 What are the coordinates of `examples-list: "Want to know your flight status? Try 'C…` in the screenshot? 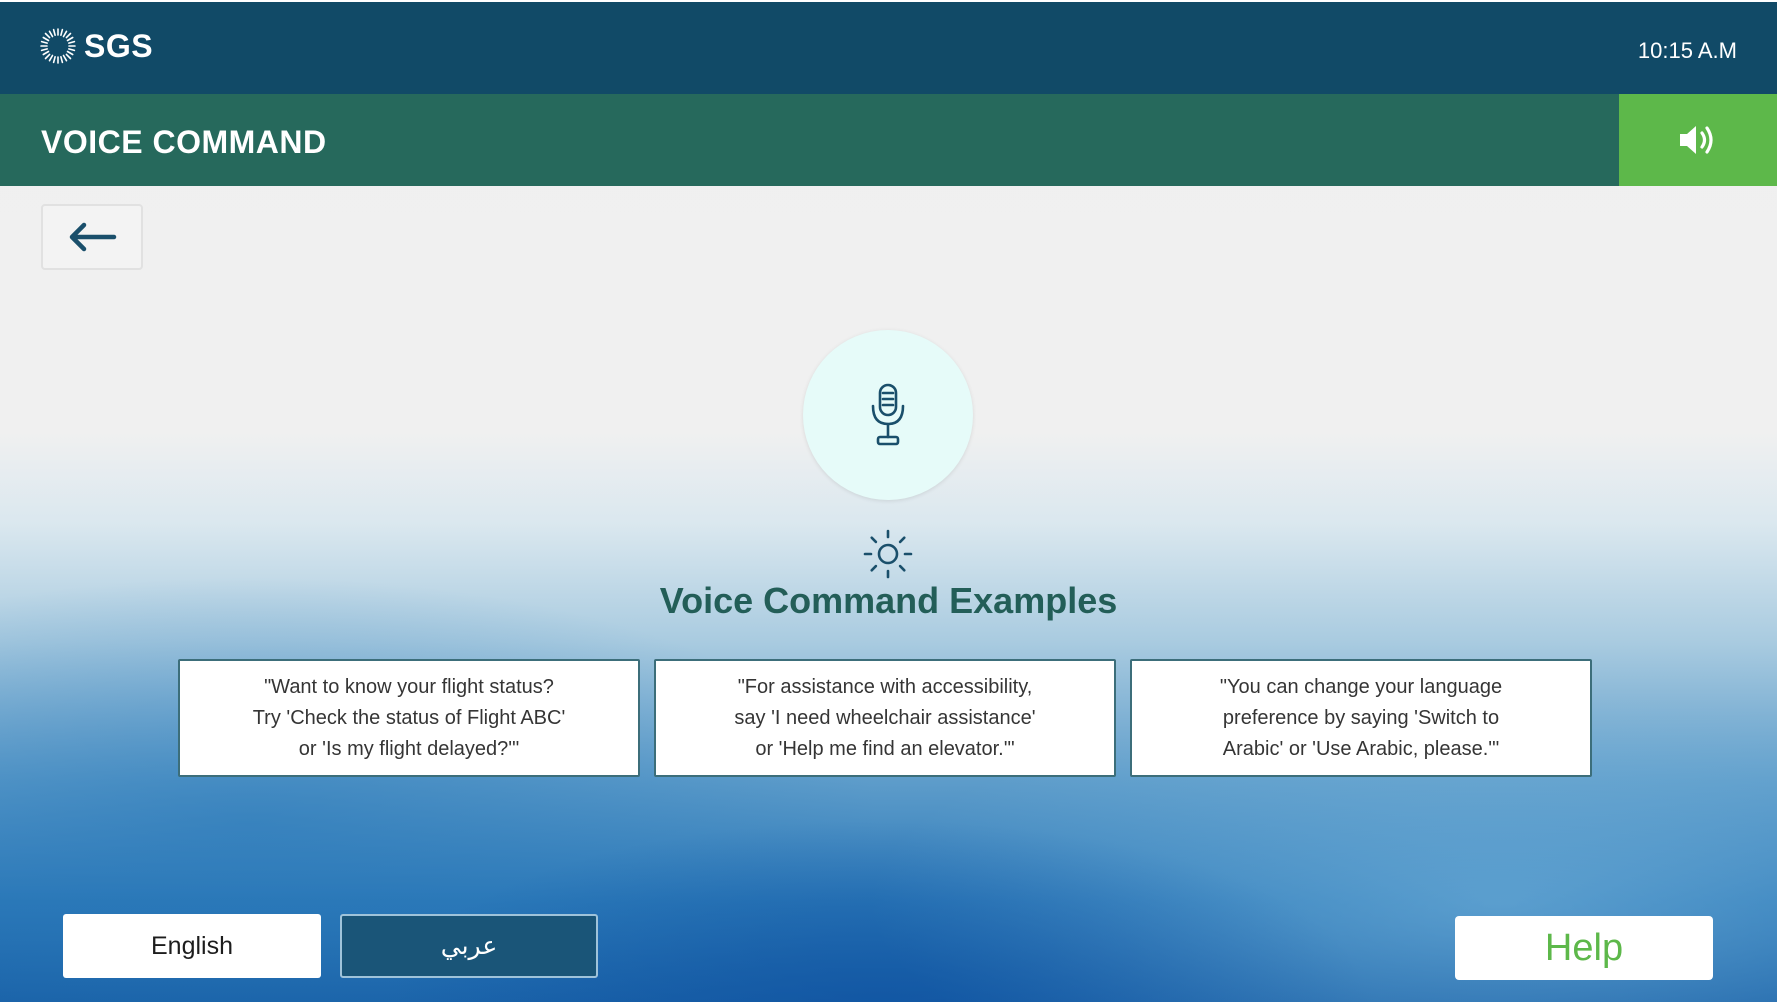 It's located at (885, 718).